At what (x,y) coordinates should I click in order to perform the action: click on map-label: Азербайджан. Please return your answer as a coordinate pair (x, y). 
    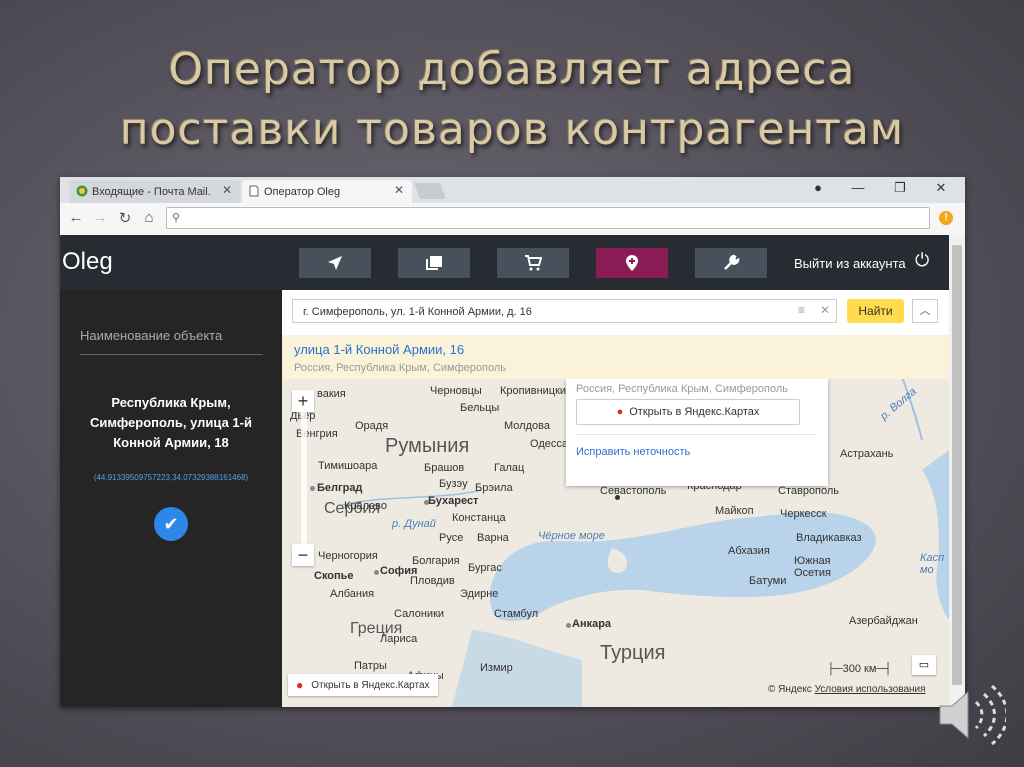
    Looking at the image, I should click on (883, 621).